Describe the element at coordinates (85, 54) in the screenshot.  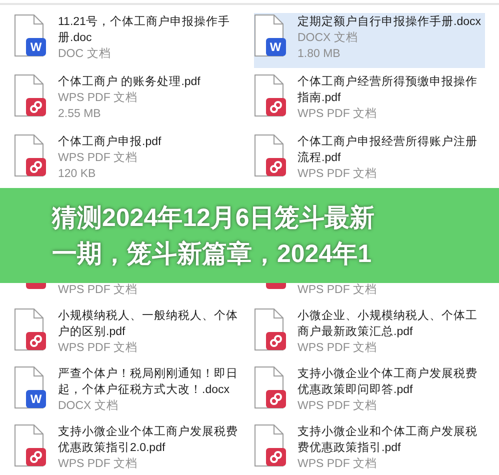
I see `file-type: DOC 文档` at that location.